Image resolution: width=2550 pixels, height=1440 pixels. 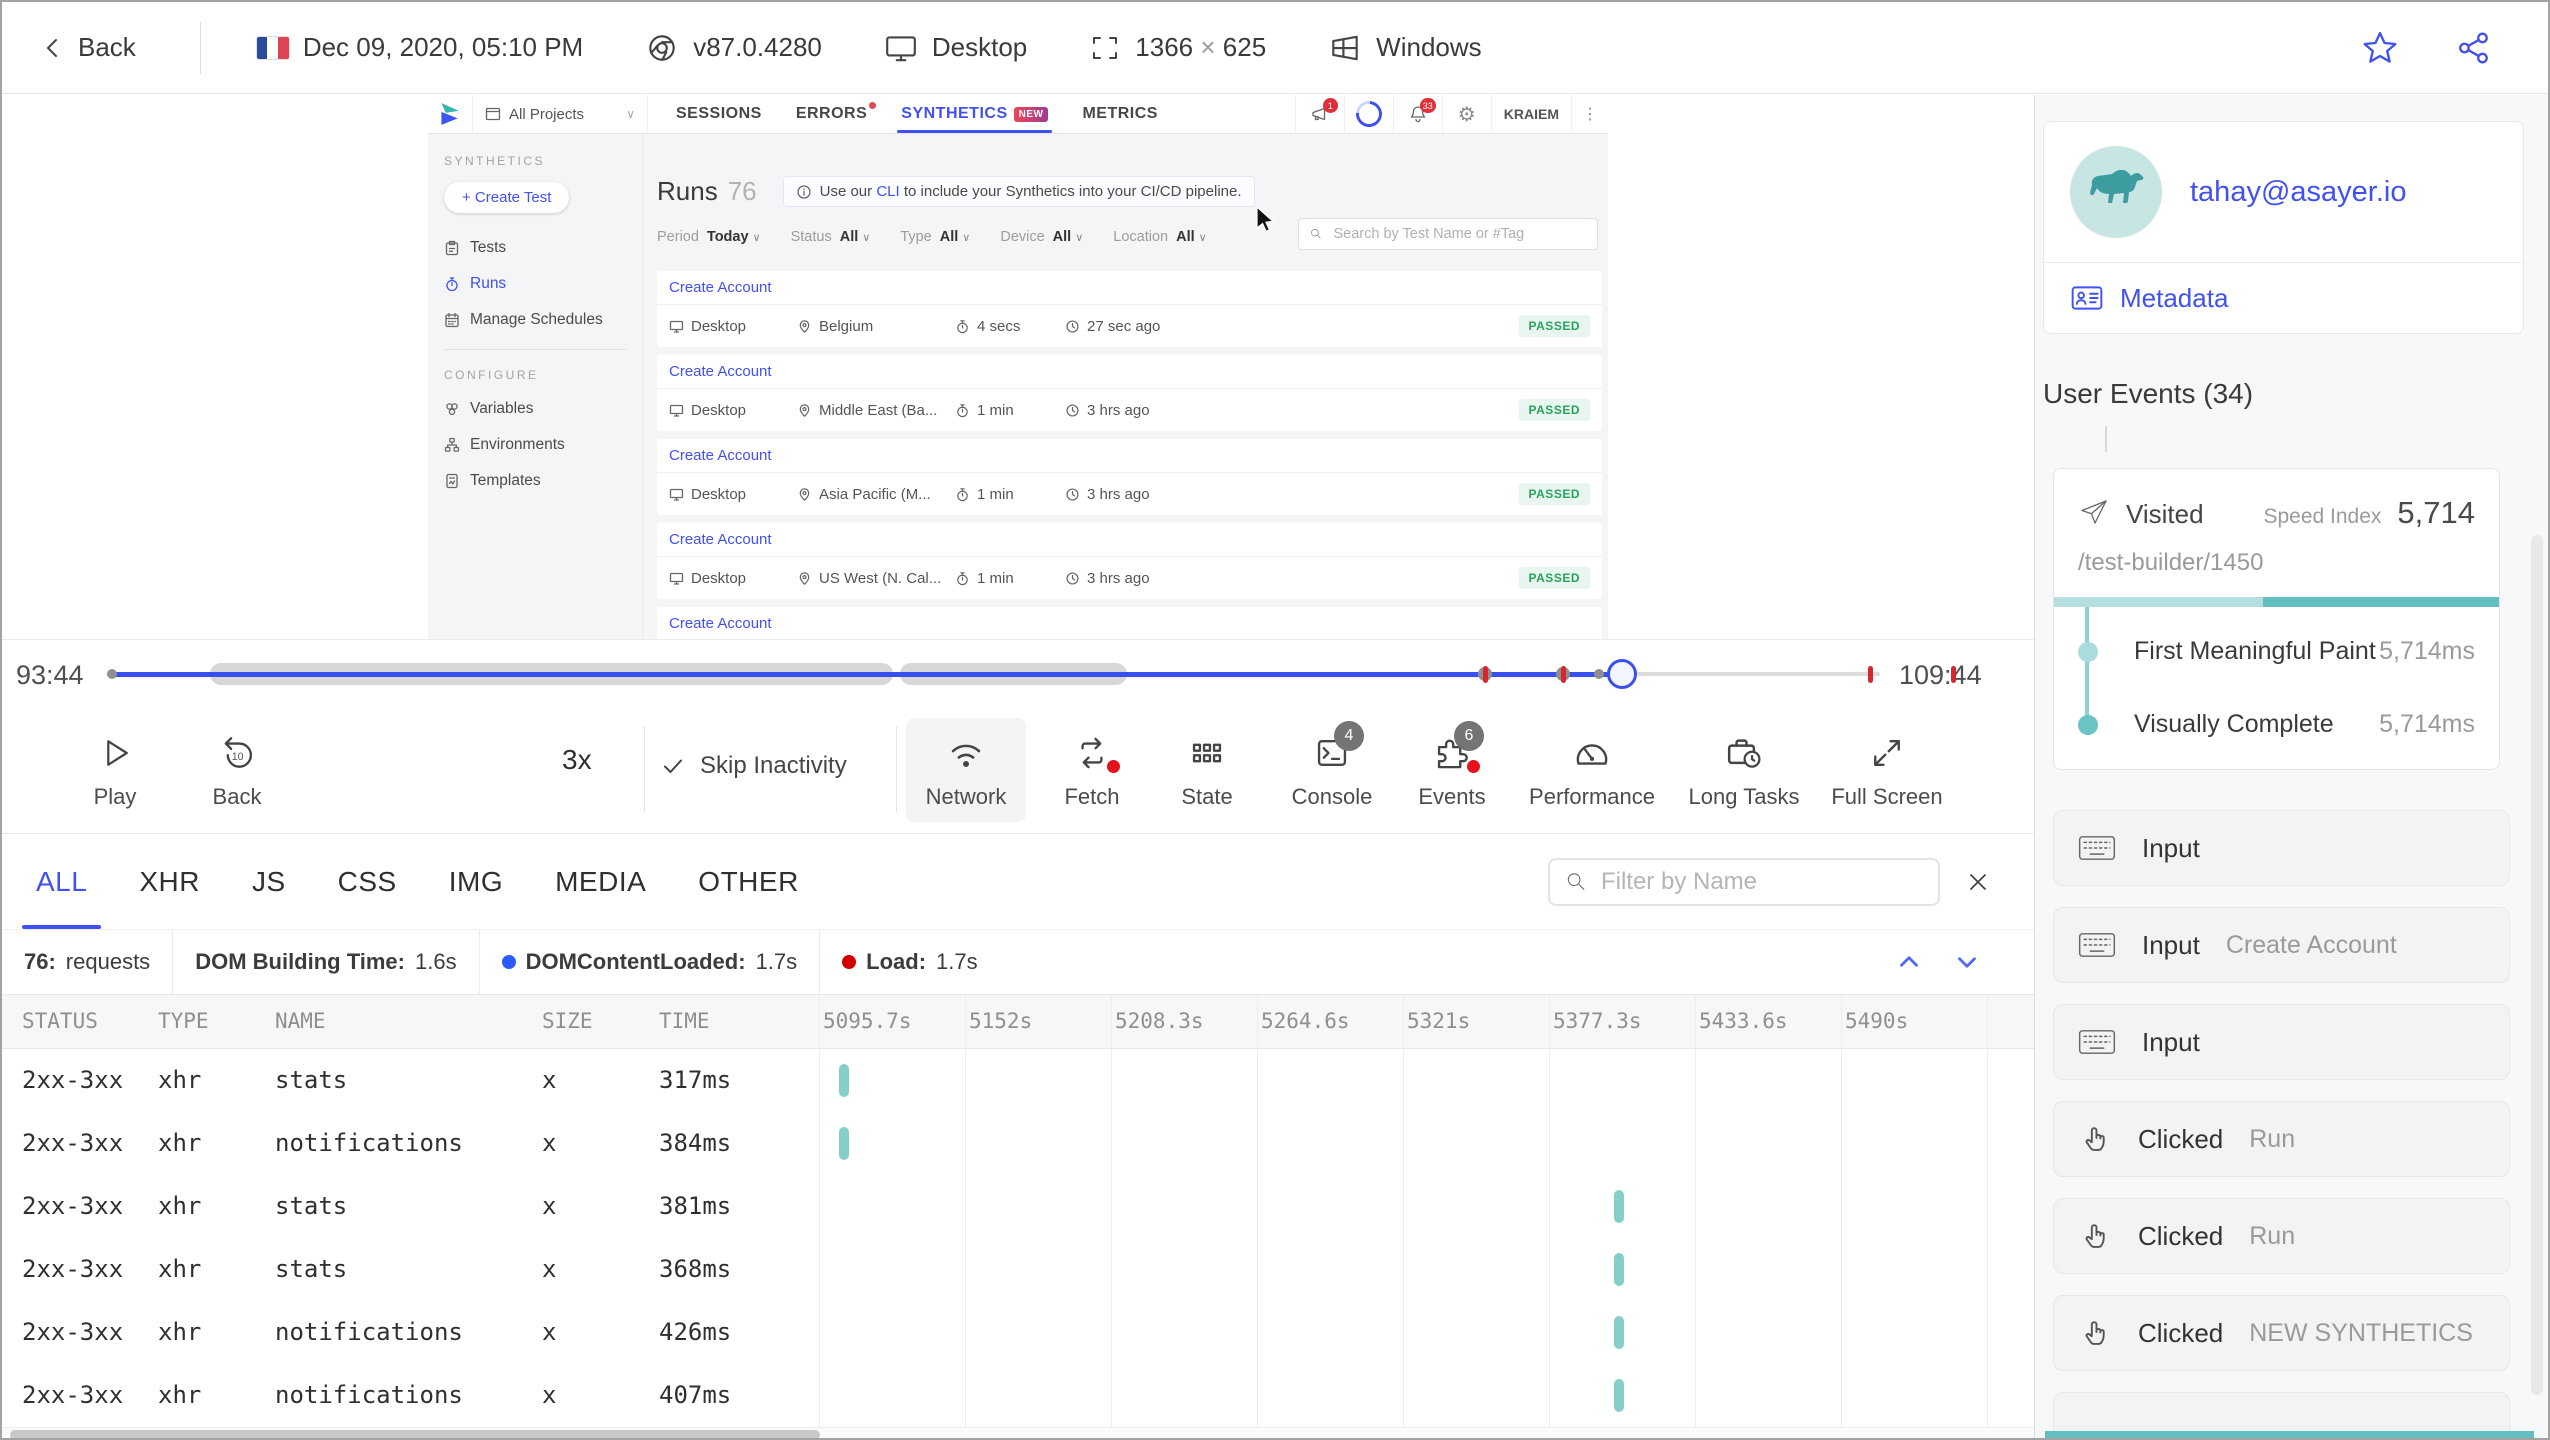 What do you see at coordinates (567, 1021) in the screenshot?
I see `column-header: SIZE` at bounding box center [567, 1021].